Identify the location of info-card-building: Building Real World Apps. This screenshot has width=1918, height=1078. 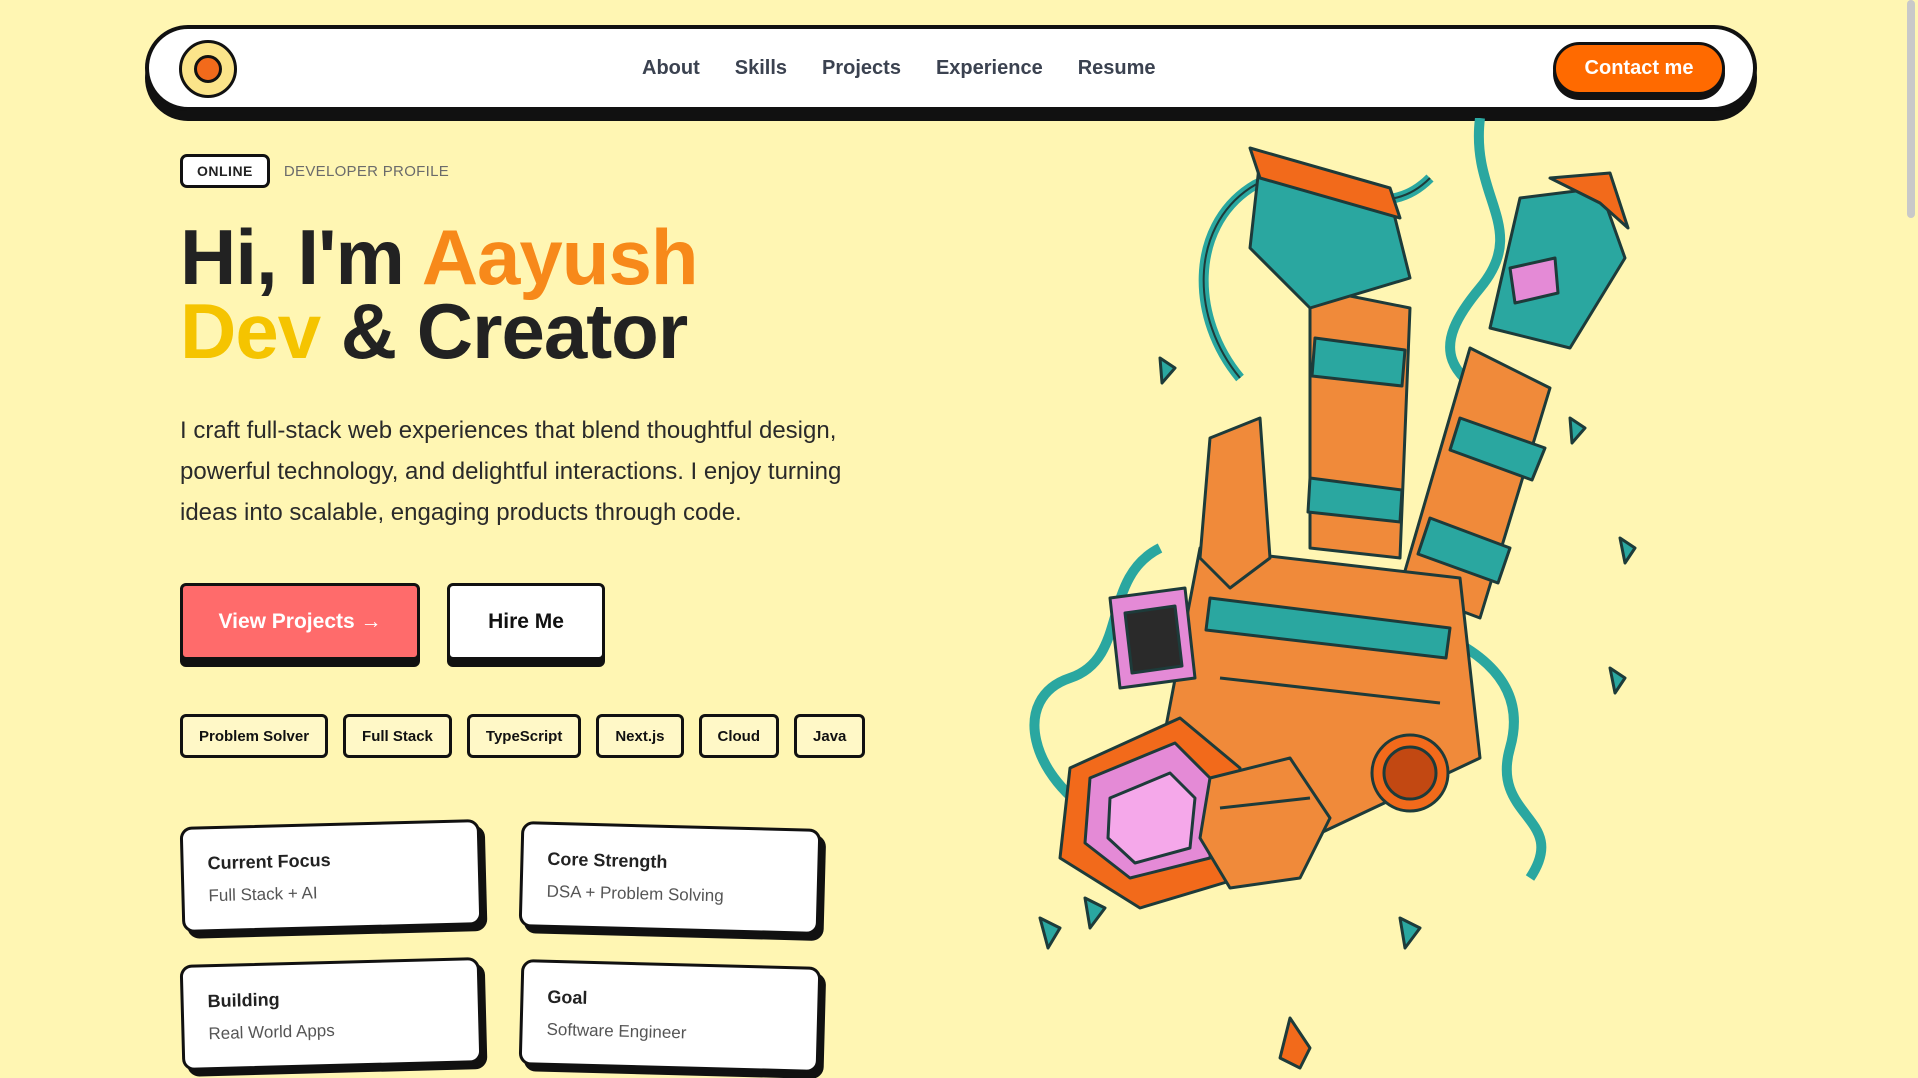
(331, 1014).